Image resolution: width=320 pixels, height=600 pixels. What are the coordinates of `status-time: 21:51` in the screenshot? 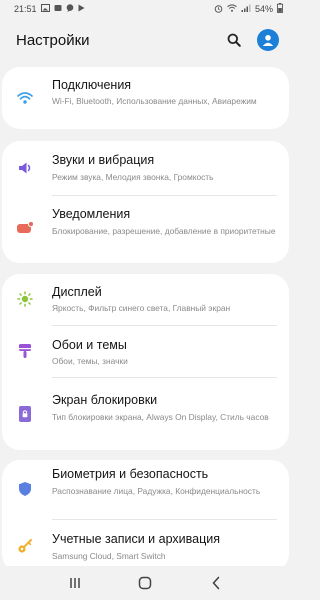 It's located at (25, 9).